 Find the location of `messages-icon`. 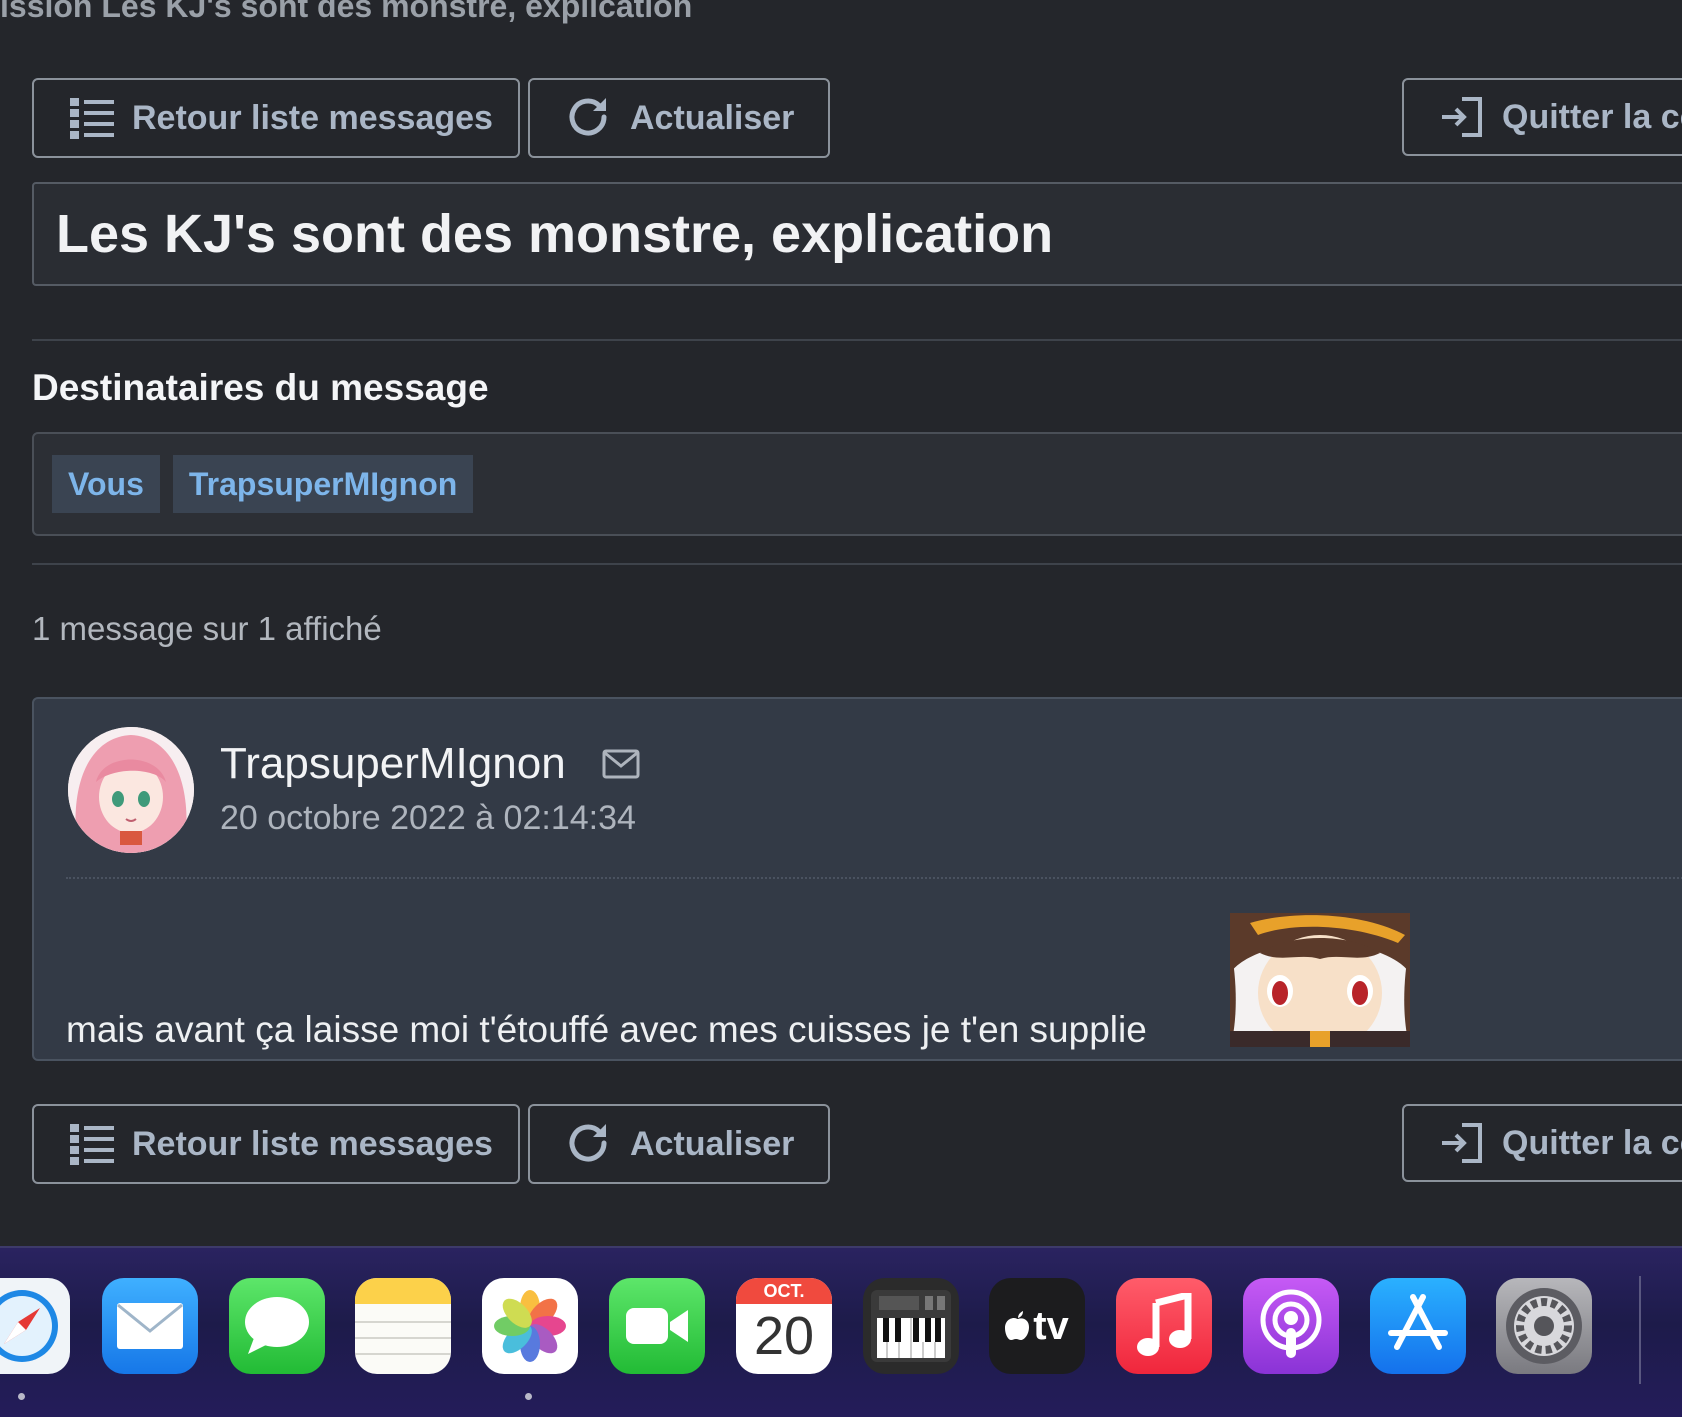

messages-icon is located at coordinates (277, 1326).